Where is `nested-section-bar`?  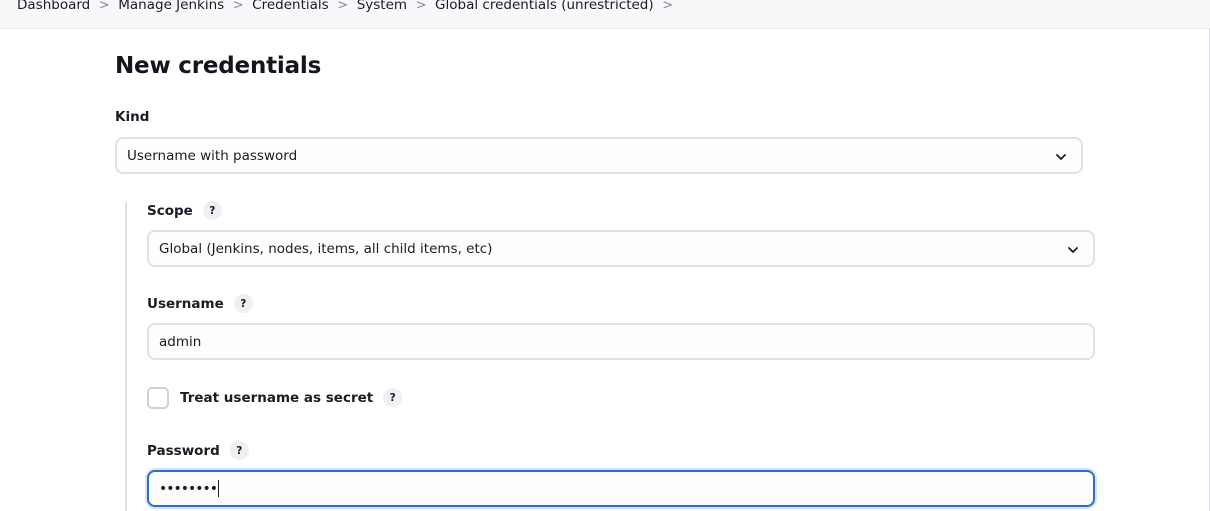
nested-section-bar is located at coordinates (126, 356).